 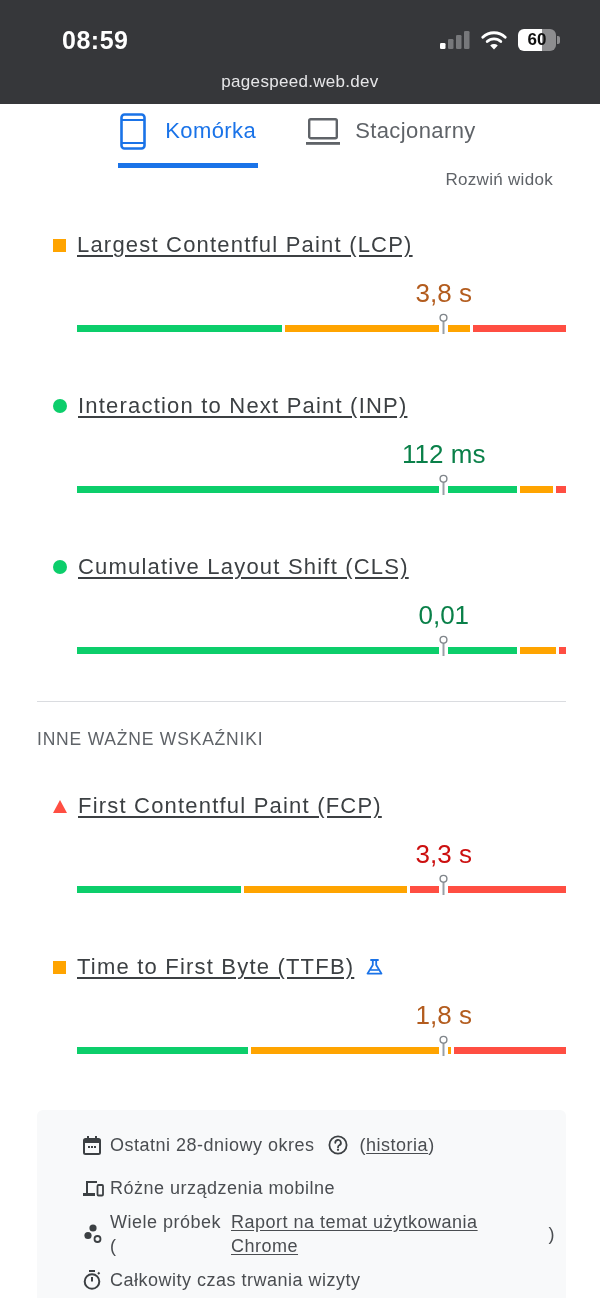 I want to click on report-link: Raport na temat użytkowania Chrome, so click(x=362, y=1234).